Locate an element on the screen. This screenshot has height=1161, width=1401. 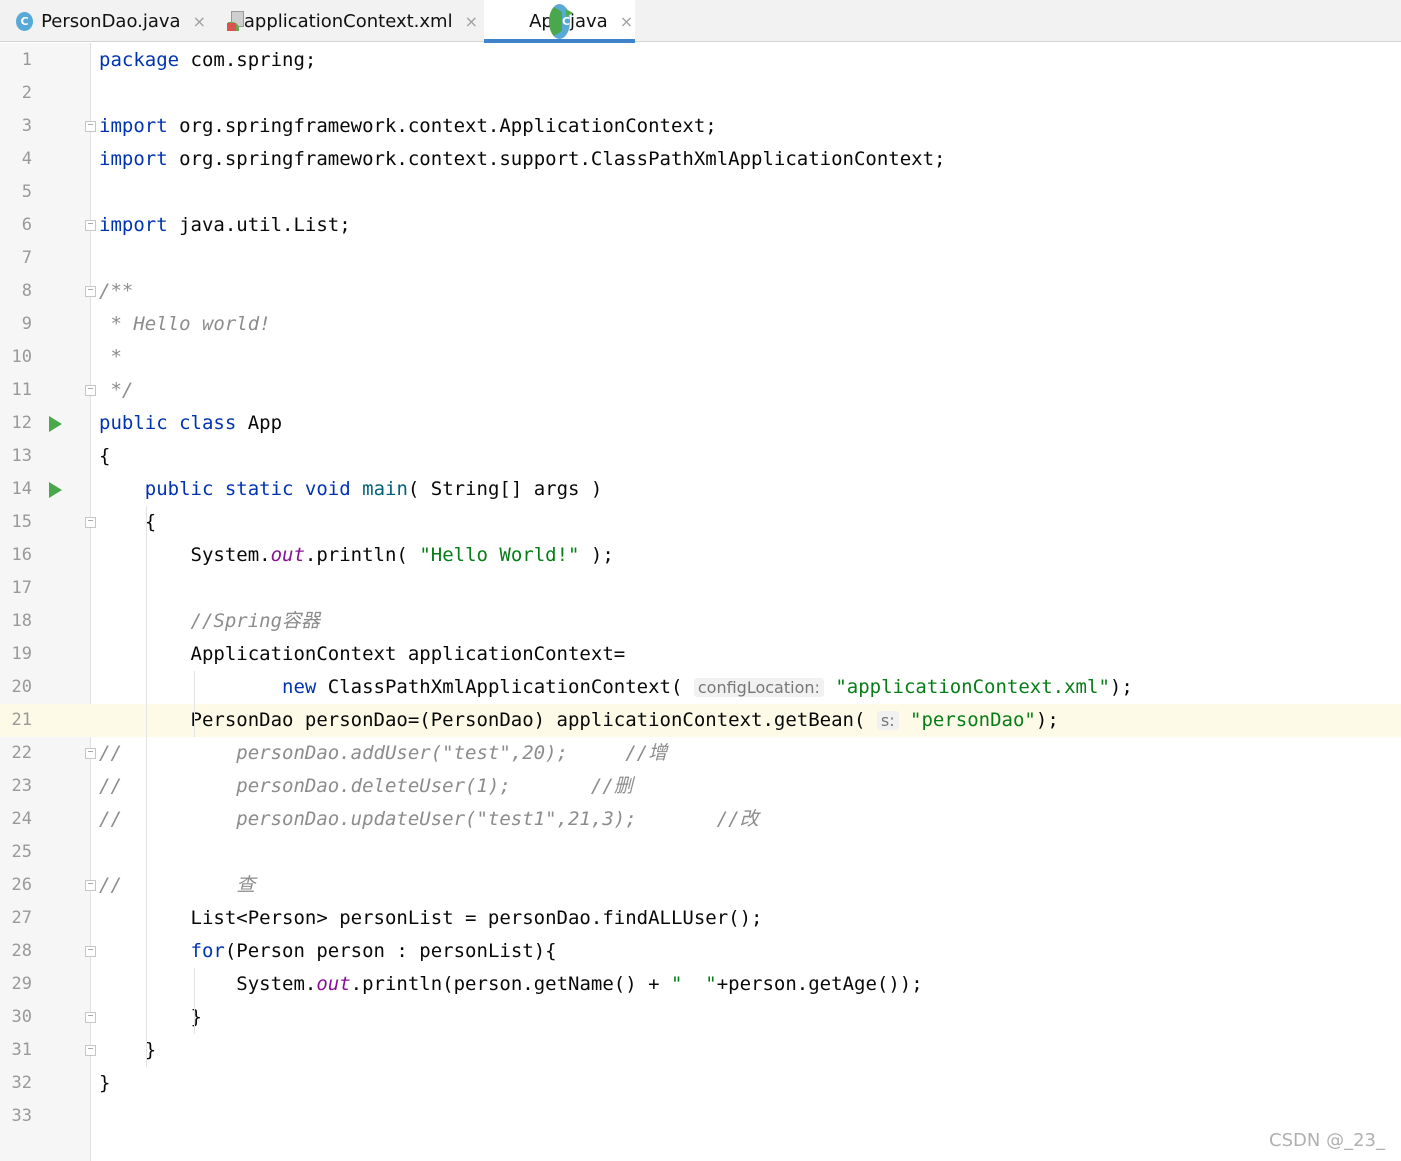
code-text: * Hello world! is located at coordinates (185, 324).